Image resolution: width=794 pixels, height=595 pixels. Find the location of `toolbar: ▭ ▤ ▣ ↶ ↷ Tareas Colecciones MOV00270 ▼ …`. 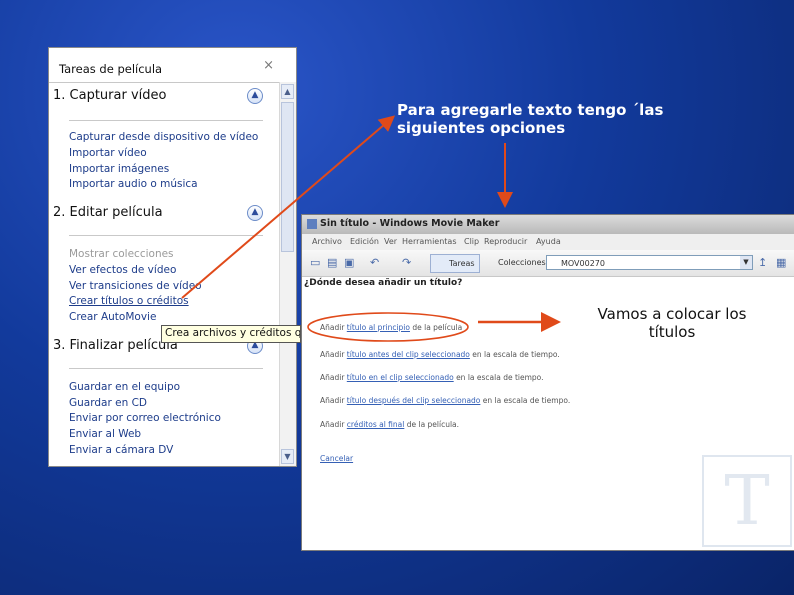

toolbar: ▭ ▤ ▣ ↶ ↷ Tareas Colecciones MOV00270 ▼ … is located at coordinates (548, 263).